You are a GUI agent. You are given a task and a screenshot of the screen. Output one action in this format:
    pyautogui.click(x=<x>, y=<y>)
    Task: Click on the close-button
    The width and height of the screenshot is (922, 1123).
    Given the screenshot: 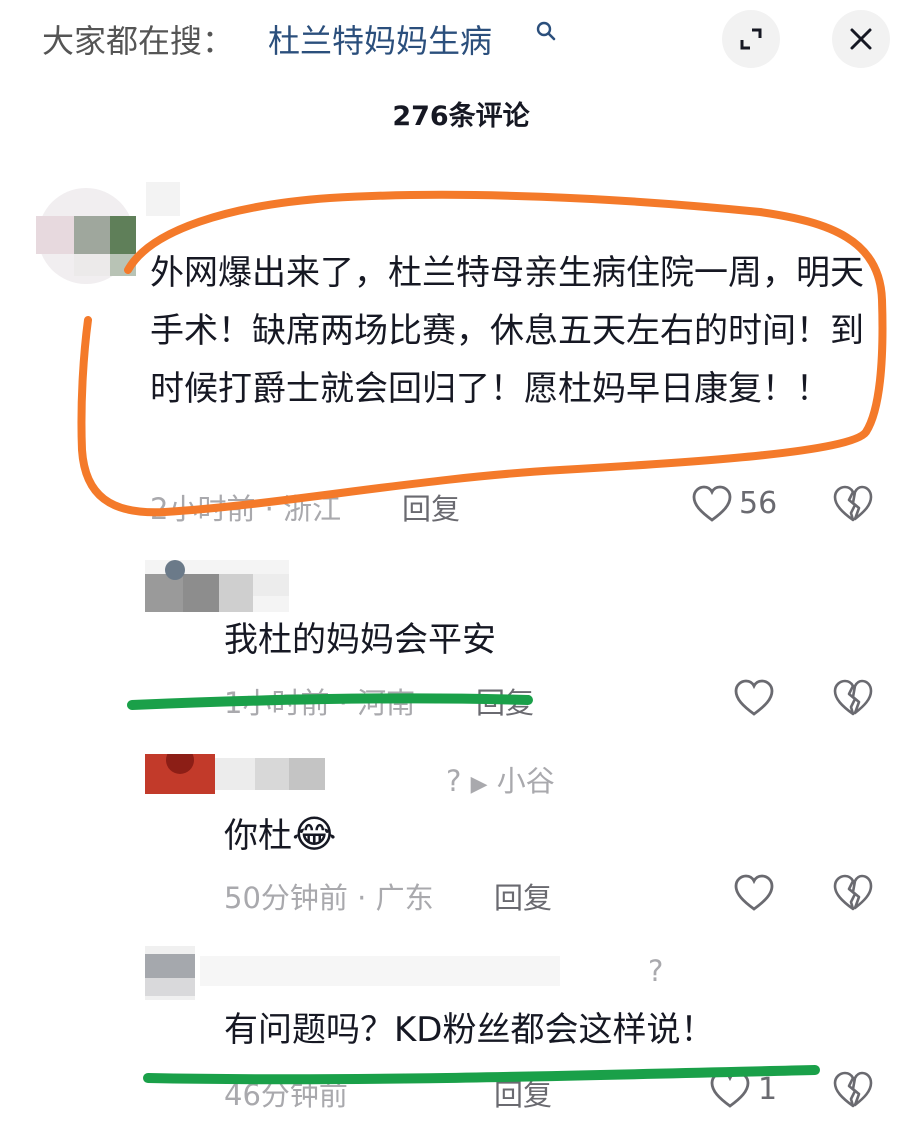 What is the action you would take?
    pyautogui.click(x=861, y=39)
    